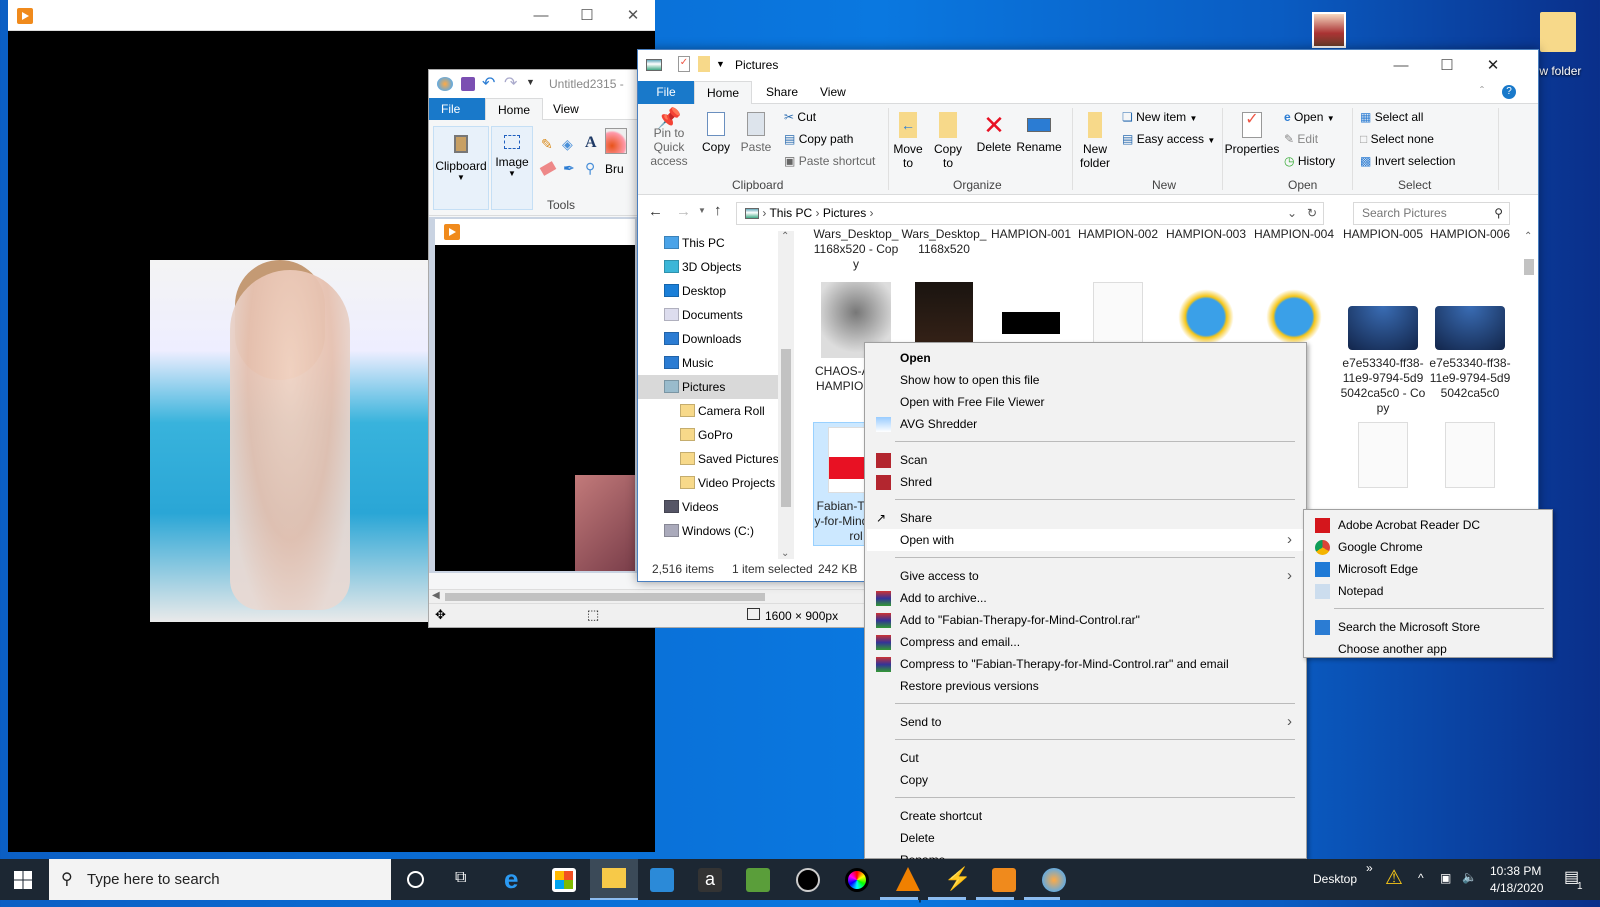  I want to click on brushes-button: Bru, so click(618, 163).